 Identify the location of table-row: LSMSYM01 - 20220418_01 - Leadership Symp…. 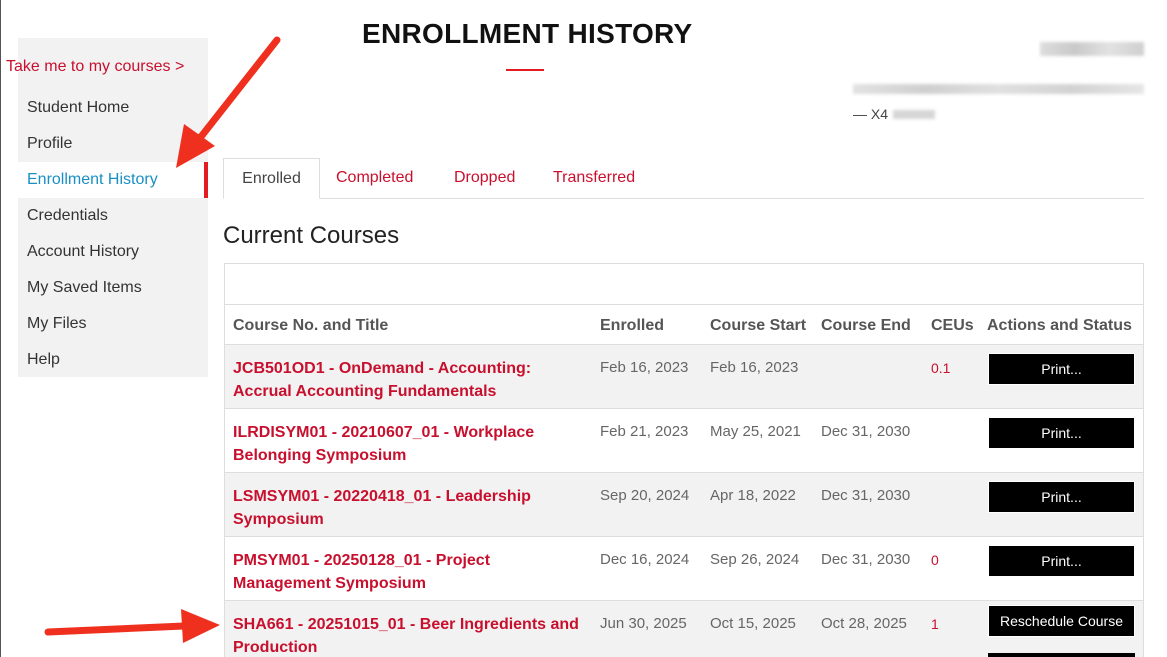
(684, 505).